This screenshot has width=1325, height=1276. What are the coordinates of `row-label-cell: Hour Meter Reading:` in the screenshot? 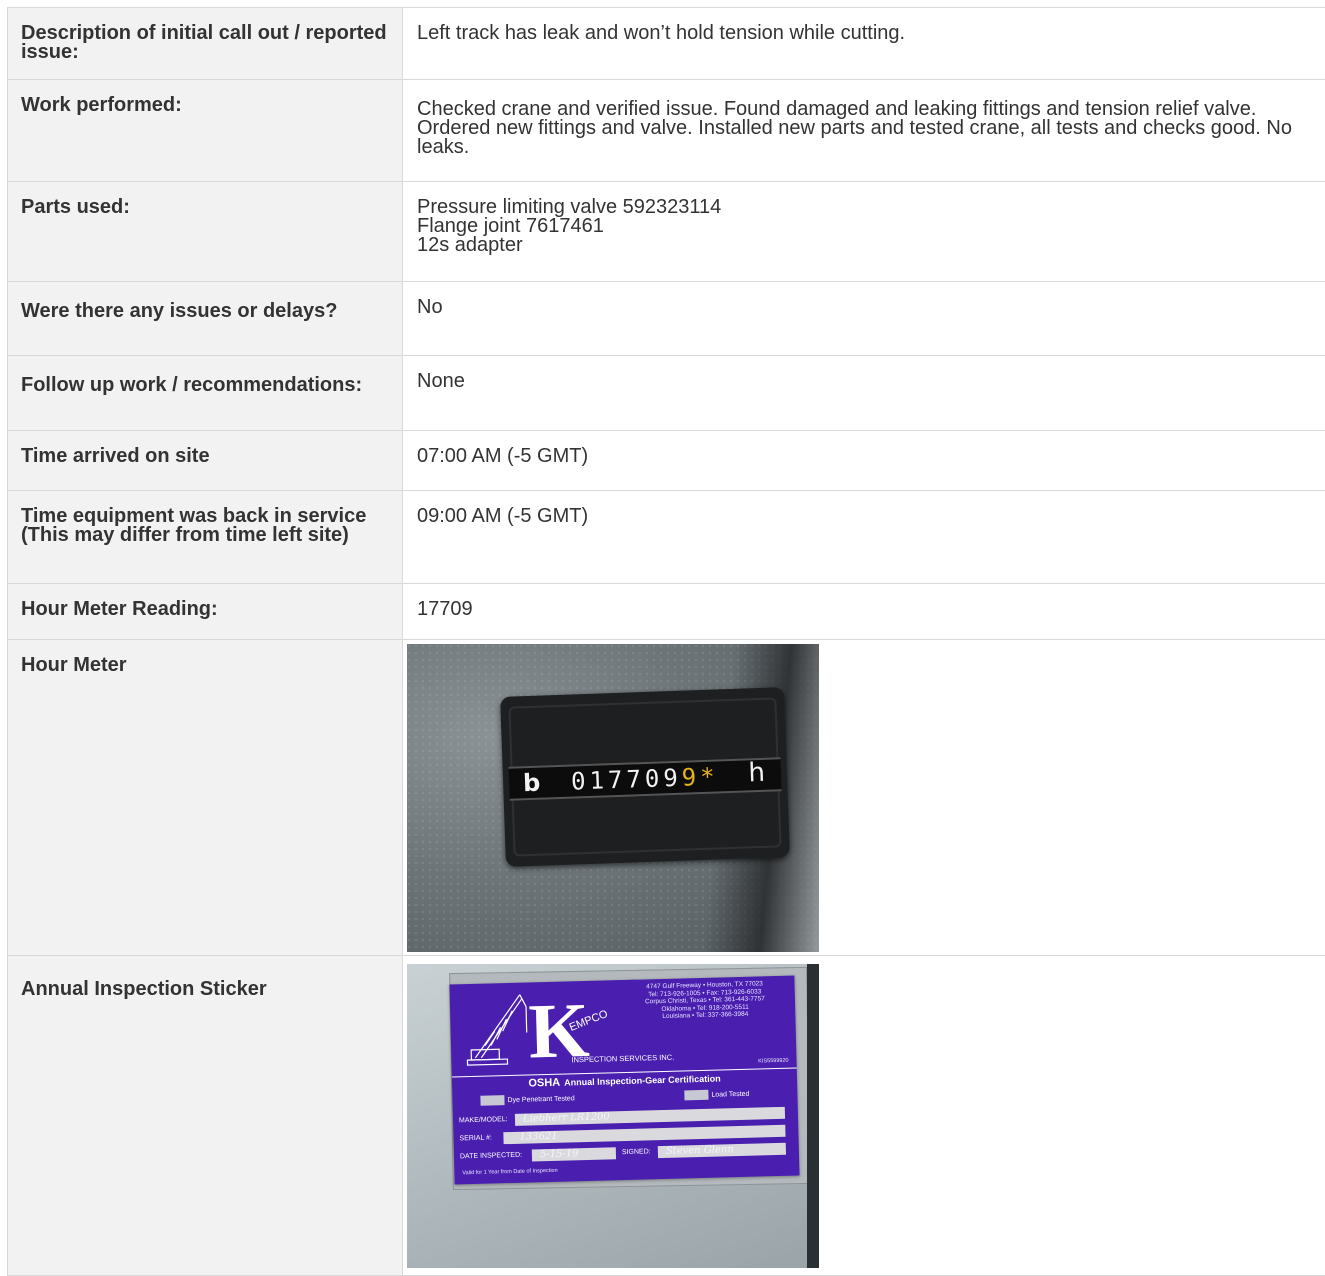 It's located at (205, 612).